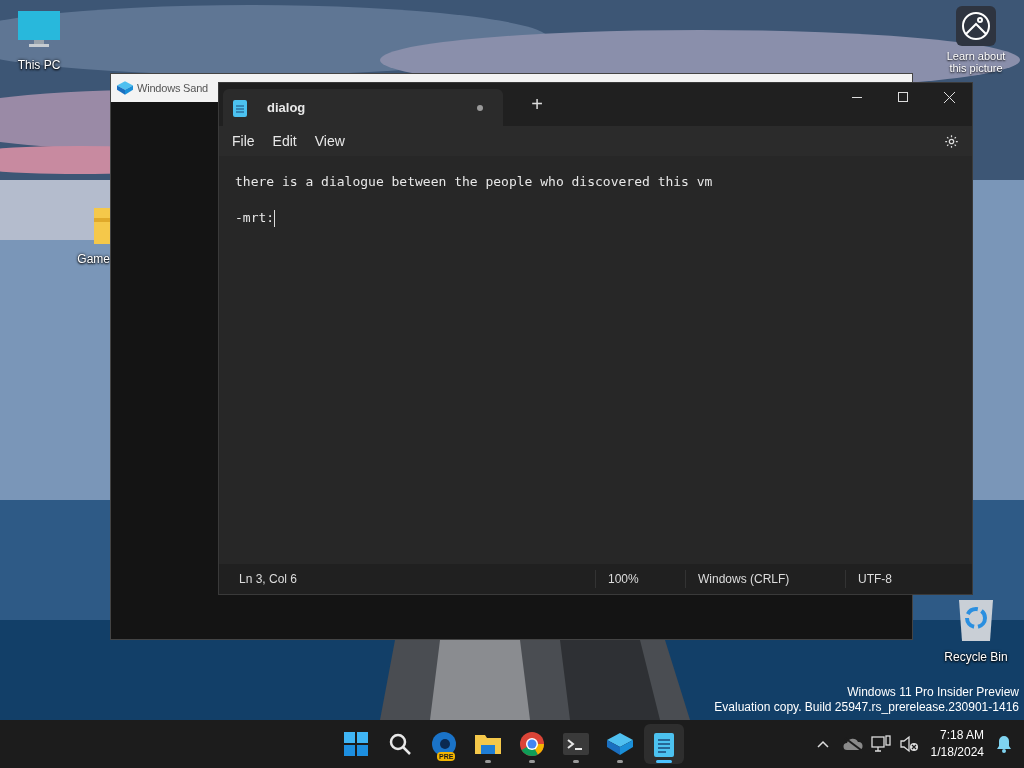  What do you see at coordinates (640, 579) in the screenshot?
I see `status-item: 100%` at bounding box center [640, 579].